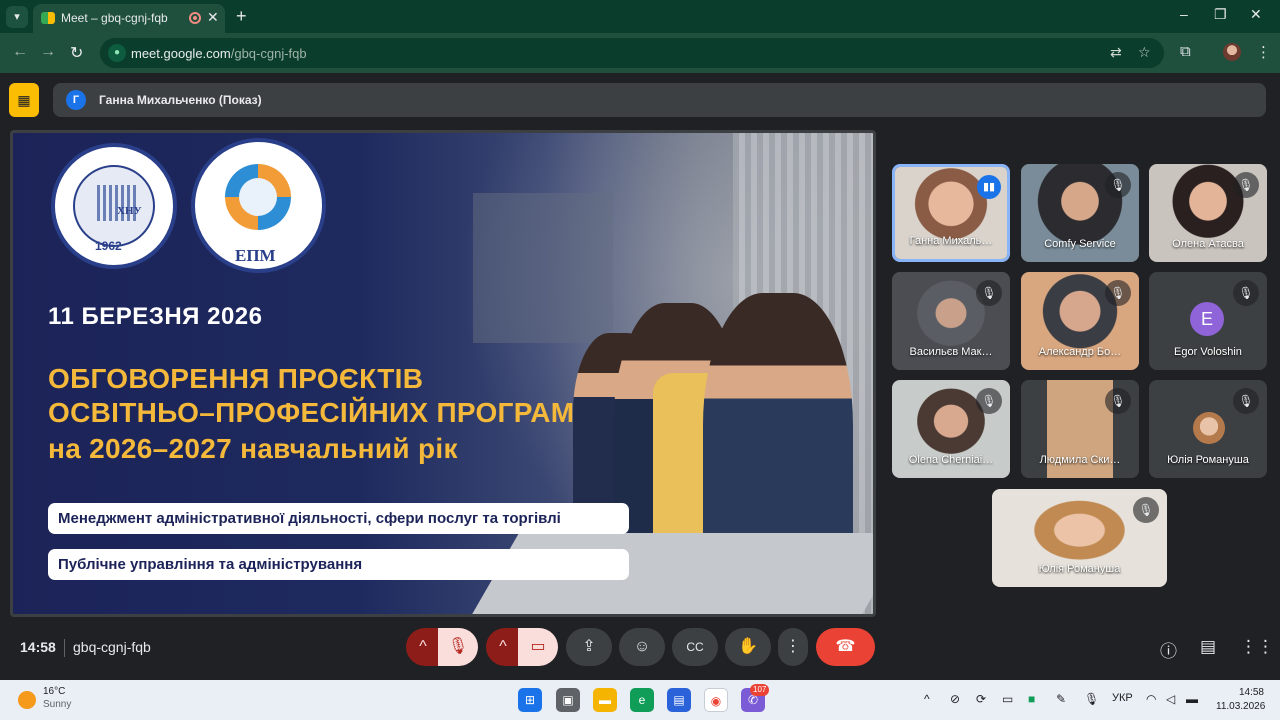 This screenshot has width=1280, height=720. I want to click on tab-title: Meet – gbq-cgnj-fqb, so click(114, 18).